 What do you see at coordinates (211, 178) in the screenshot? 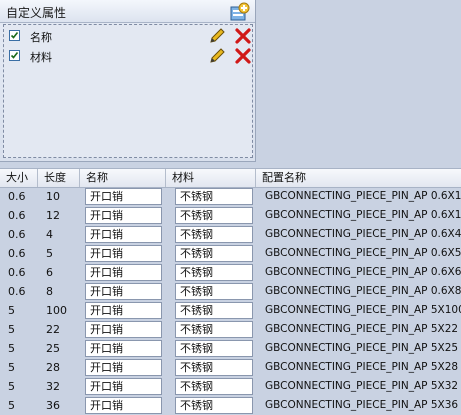
I see `column-header-material: 材料` at bounding box center [211, 178].